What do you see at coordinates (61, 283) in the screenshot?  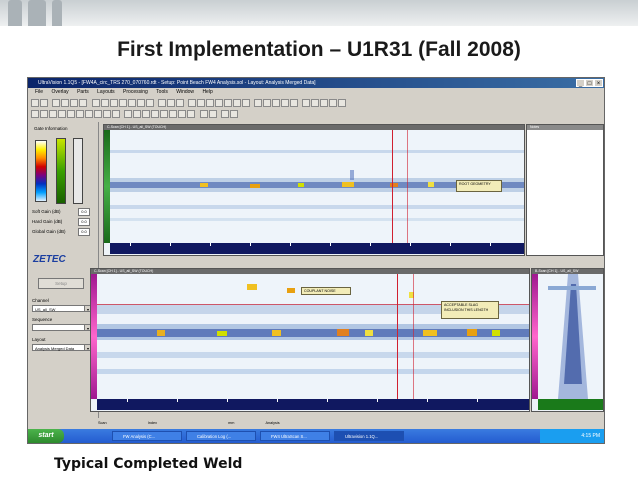 I see `setup-button: Setup` at bounding box center [61, 283].